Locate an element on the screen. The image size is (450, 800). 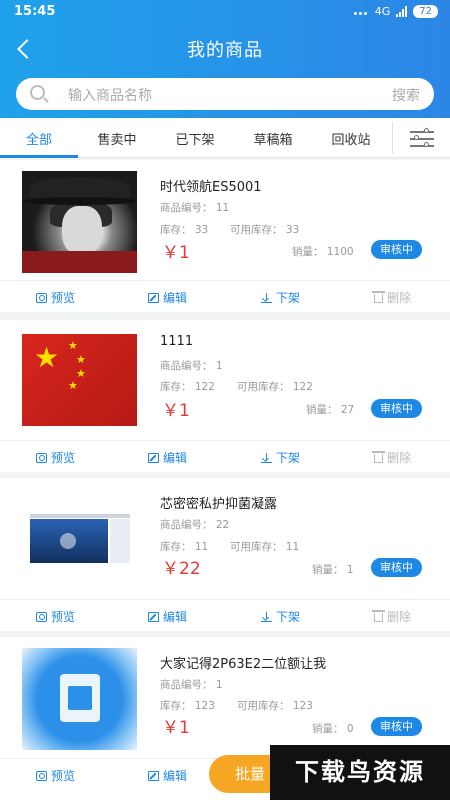
filter-icon is located at coordinates (422, 138).